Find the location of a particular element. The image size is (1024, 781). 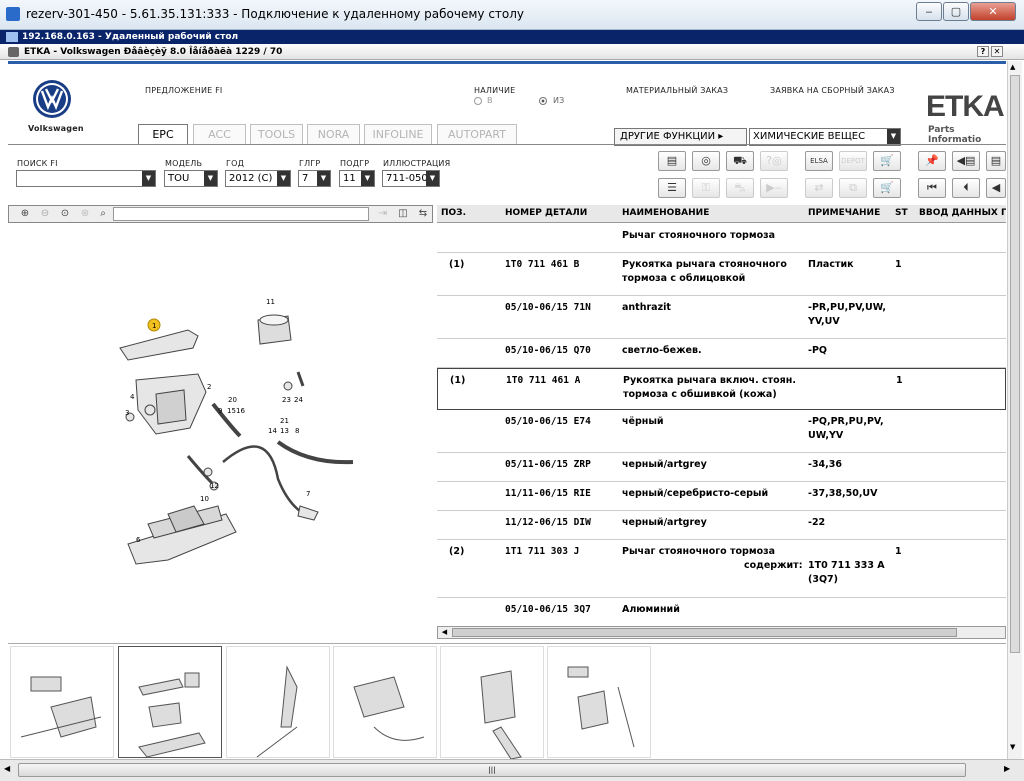

col-st: ST is located at coordinates (901, 213).